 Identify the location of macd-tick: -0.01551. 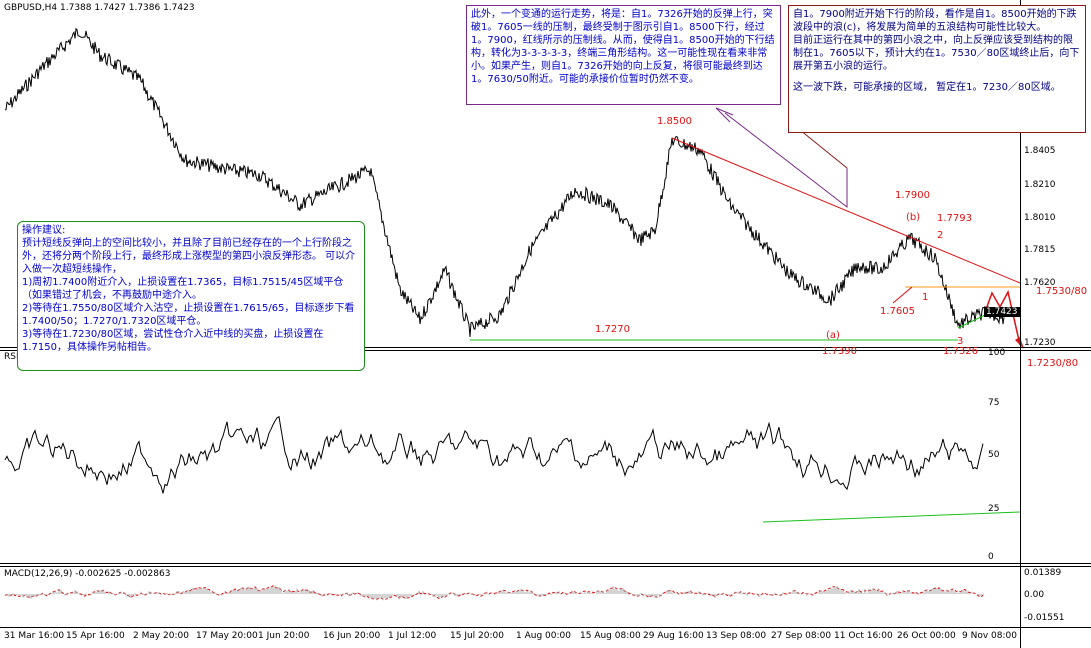
(1044, 618).